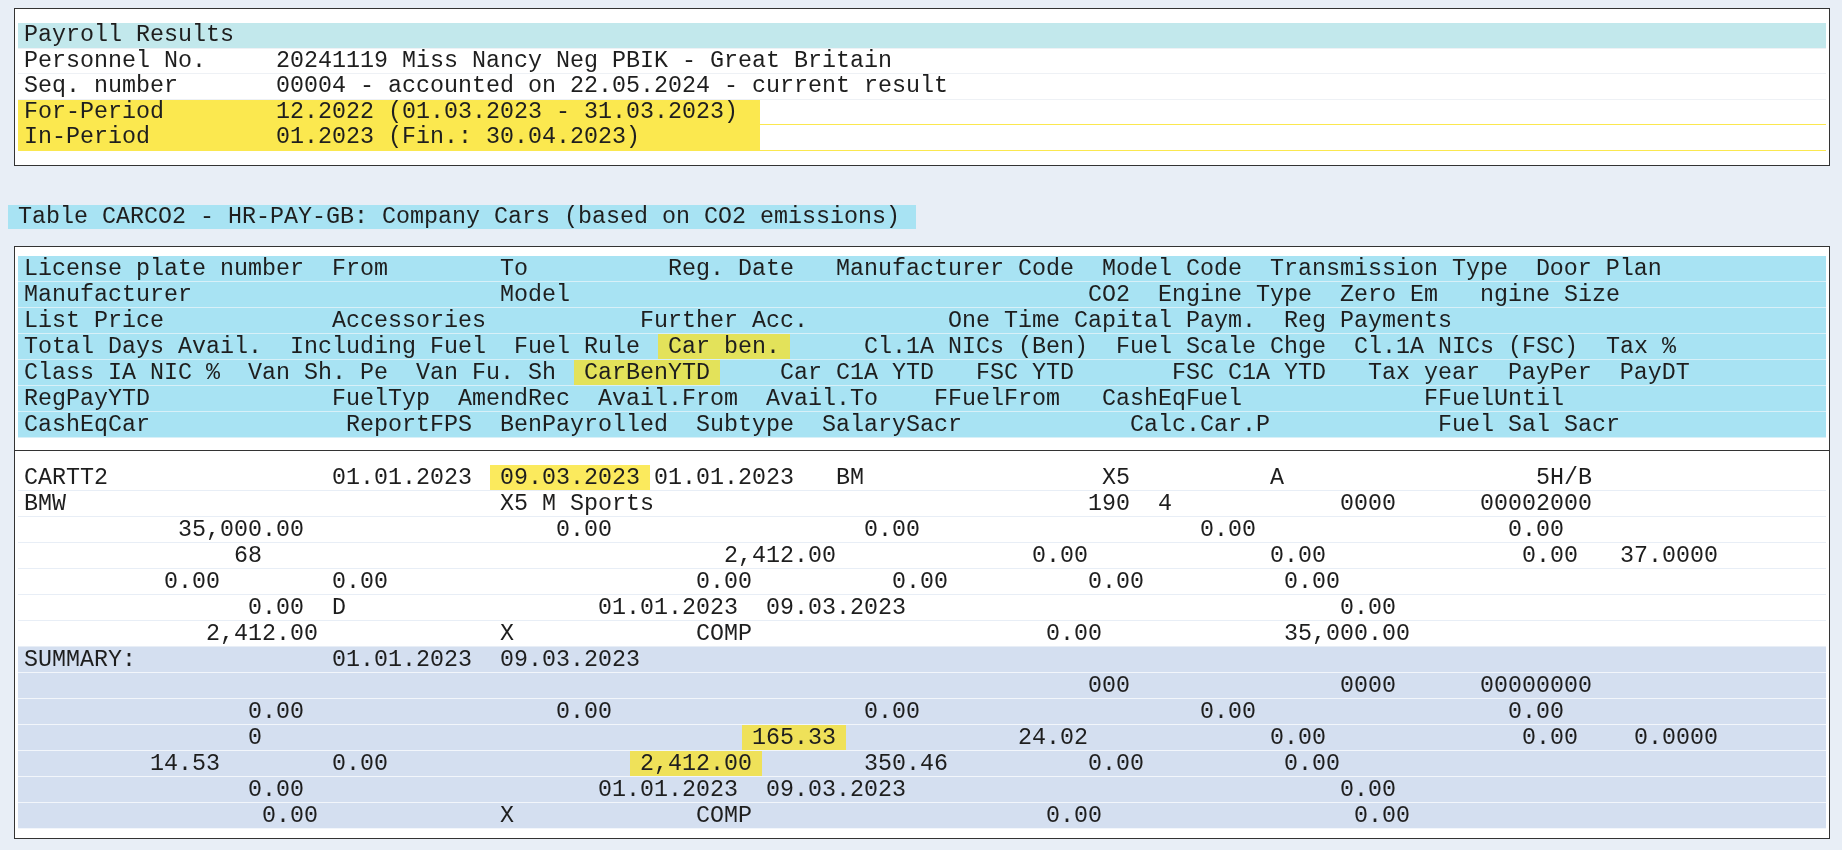  What do you see at coordinates (576, 504) in the screenshot?
I see `table-cell: X5 M Sports` at bounding box center [576, 504].